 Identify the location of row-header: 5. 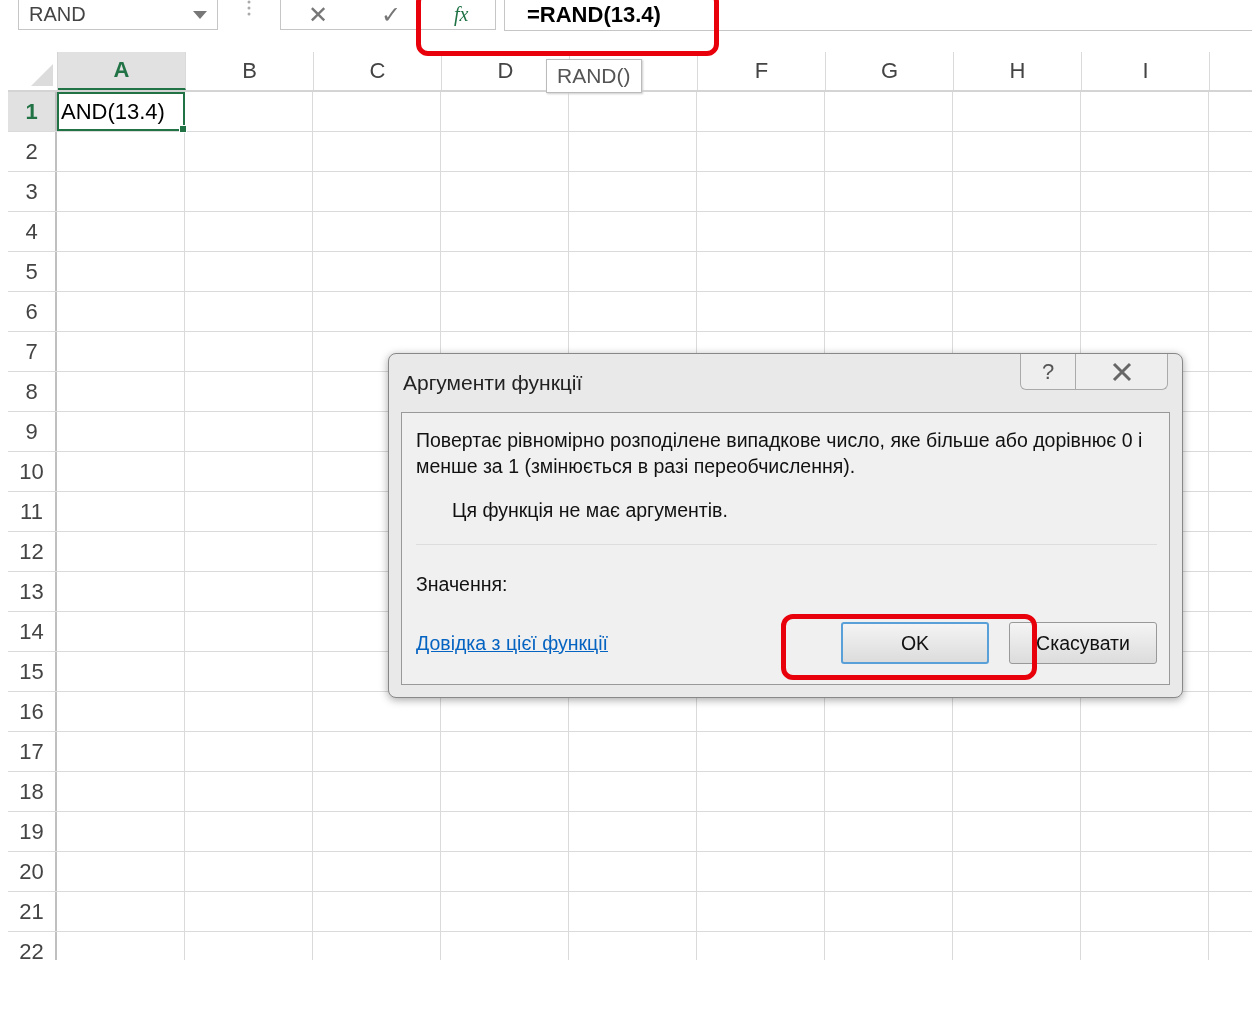
(32, 271).